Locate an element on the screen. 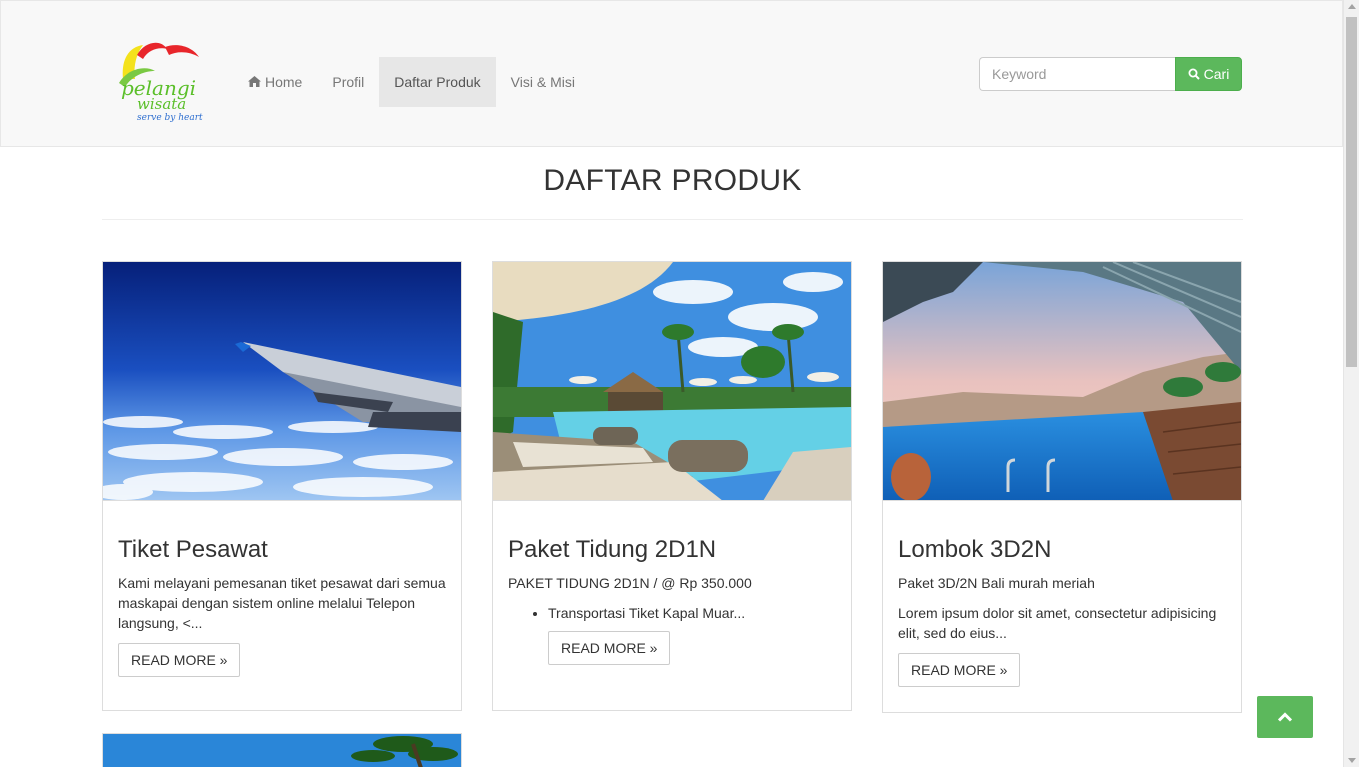 The image size is (1359, 767). nav-item-label: Profil is located at coordinates (348, 82).